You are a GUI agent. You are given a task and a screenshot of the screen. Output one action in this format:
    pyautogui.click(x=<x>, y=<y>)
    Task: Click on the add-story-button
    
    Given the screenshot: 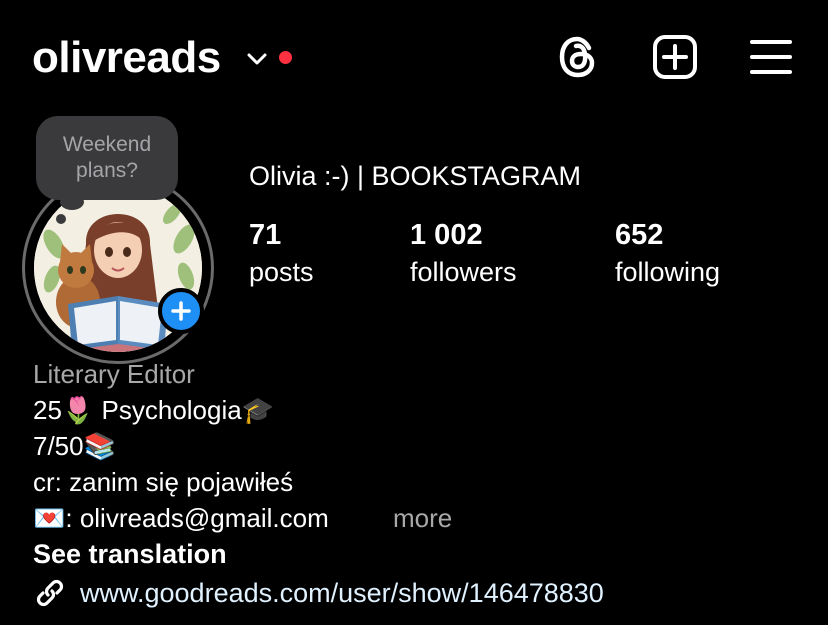 What is the action you would take?
    pyautogui.click(x=181, y=311)
    